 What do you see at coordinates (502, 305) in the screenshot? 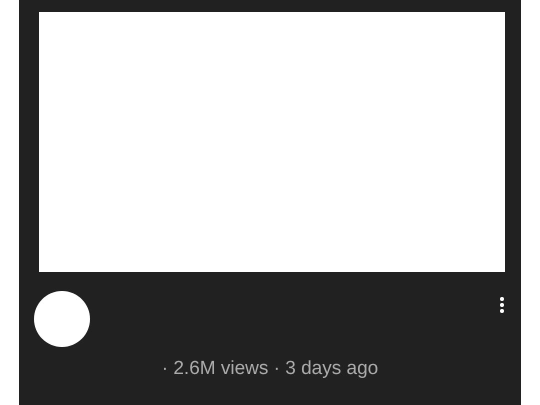
I see `more-options-icon` at bounding box center [502, 305].